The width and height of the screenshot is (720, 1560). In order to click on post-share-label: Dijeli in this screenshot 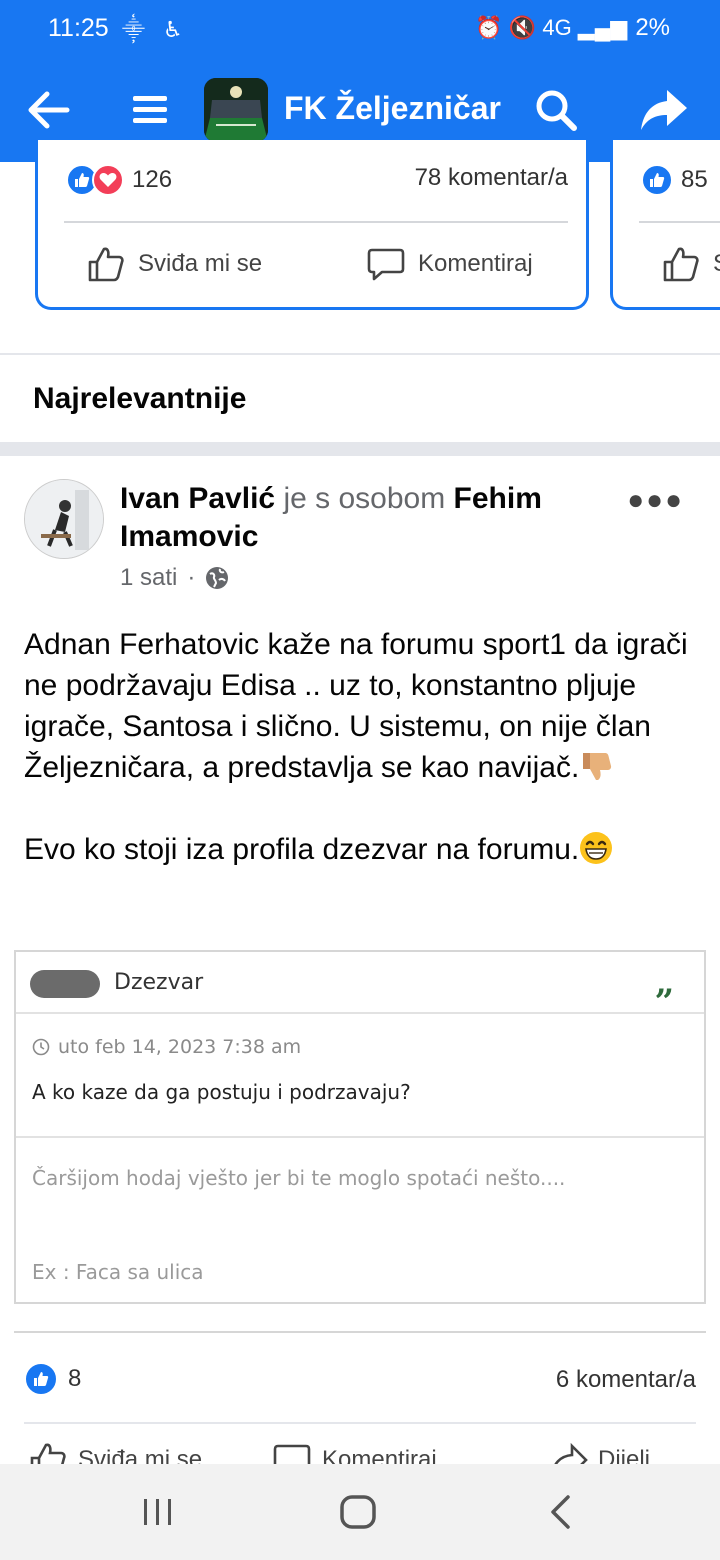, I will do `click(624, 1455)`.